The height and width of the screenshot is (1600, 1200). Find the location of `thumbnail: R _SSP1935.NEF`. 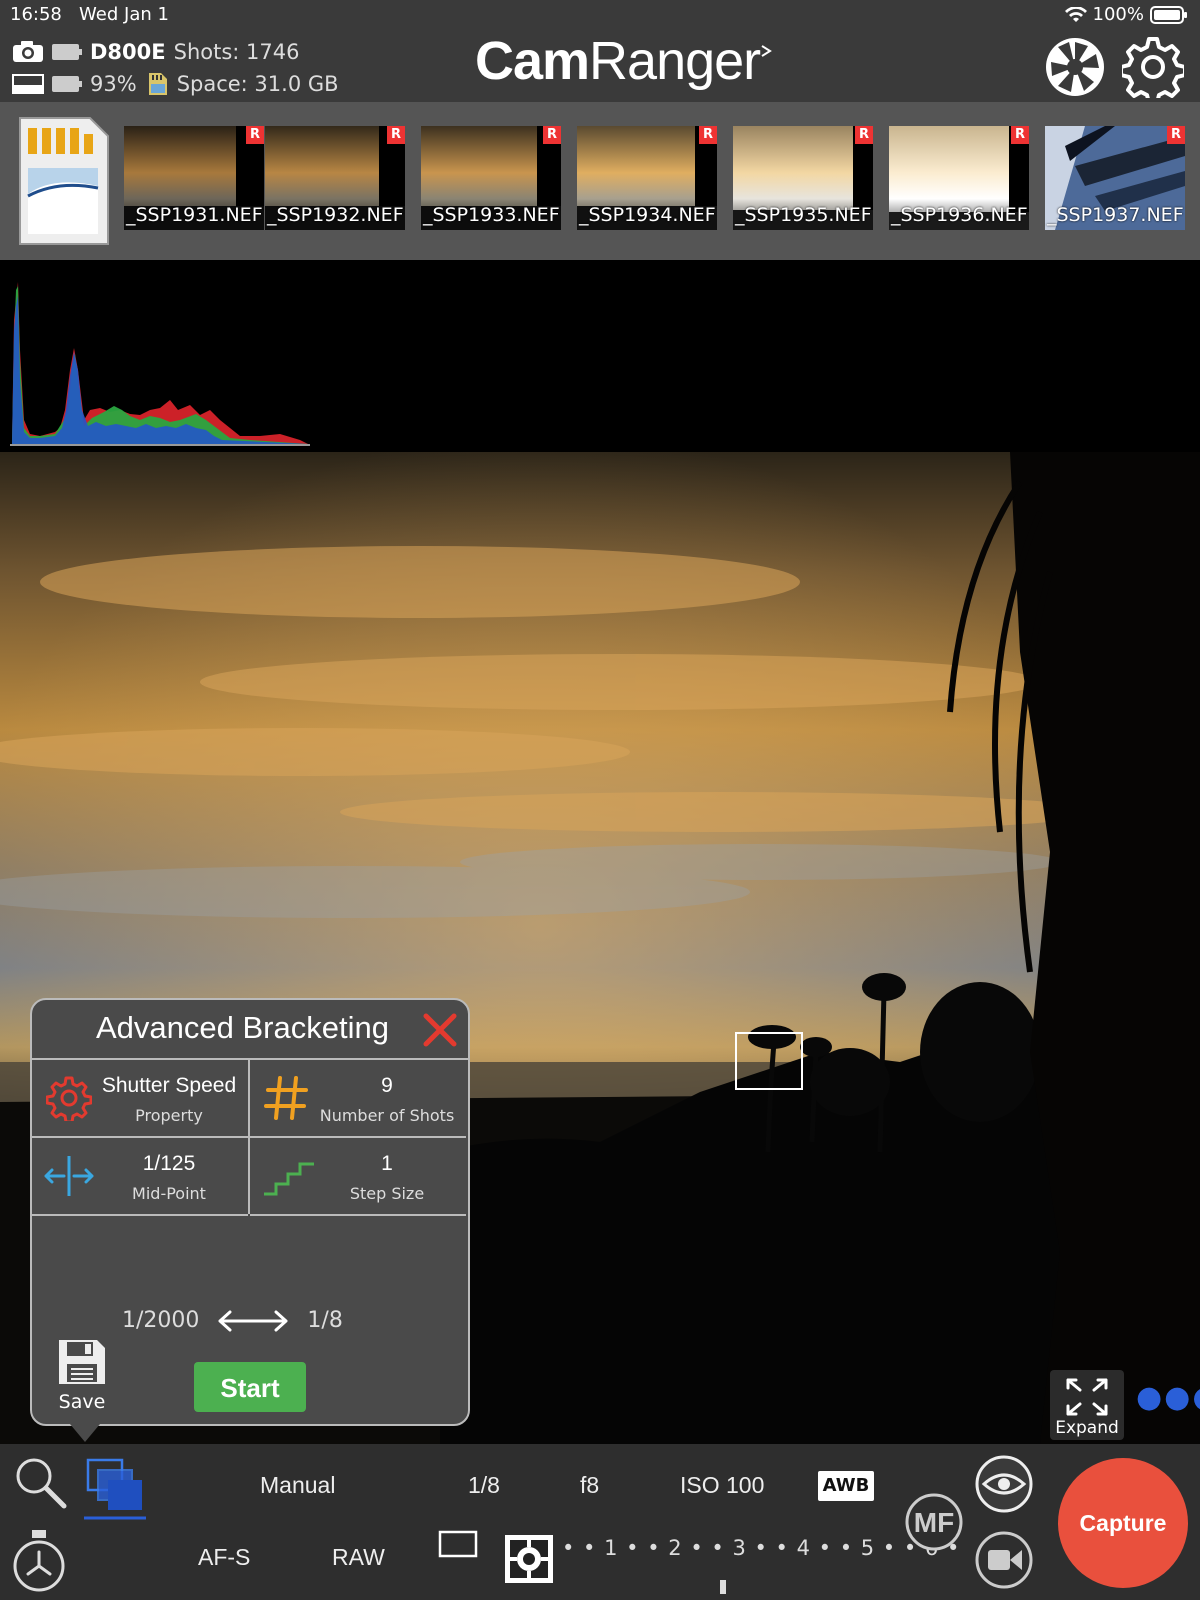

thumbnail: R _SSP1935.NEF is located at coordinates (803, 178).